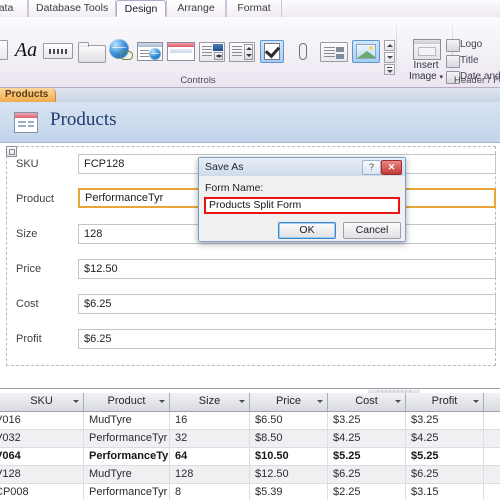 The image size is (500, 500). I want to click on tab-design-label: Design, so click(141, 9).